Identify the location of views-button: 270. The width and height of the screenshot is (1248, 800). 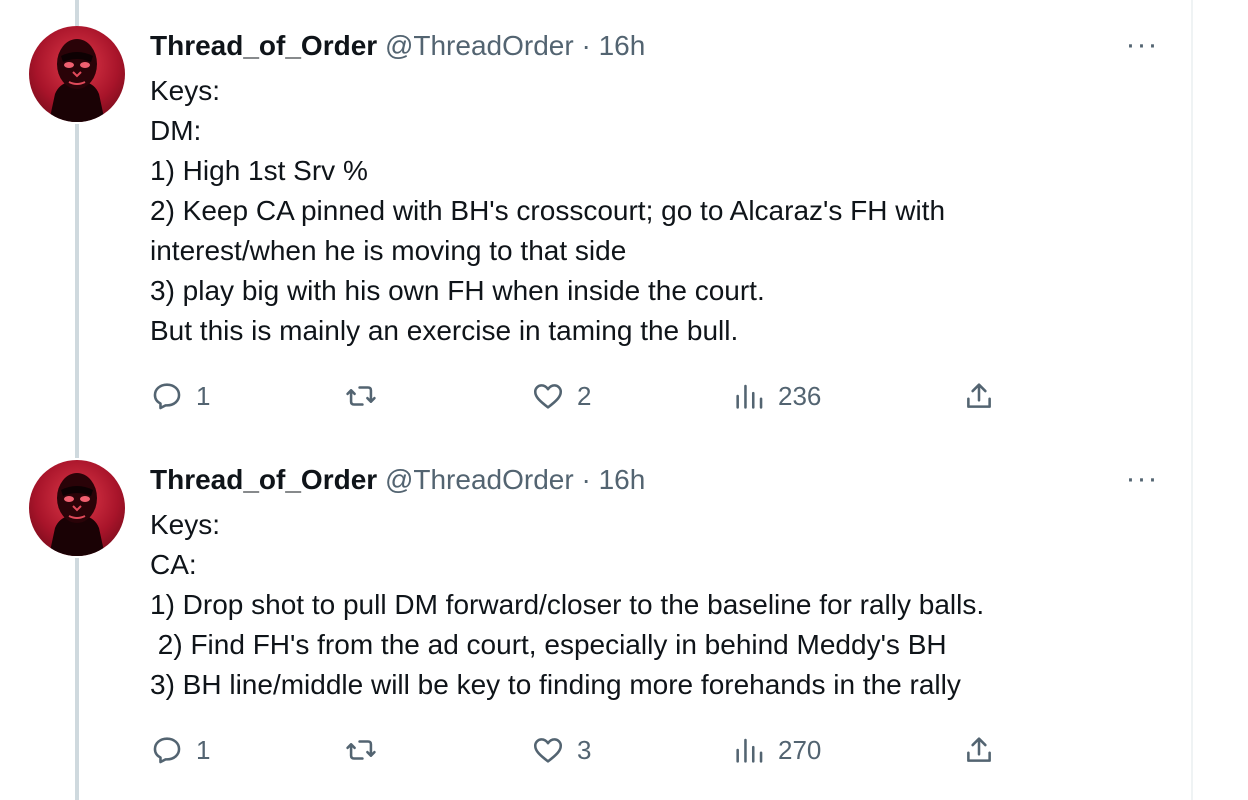
(776, 750).